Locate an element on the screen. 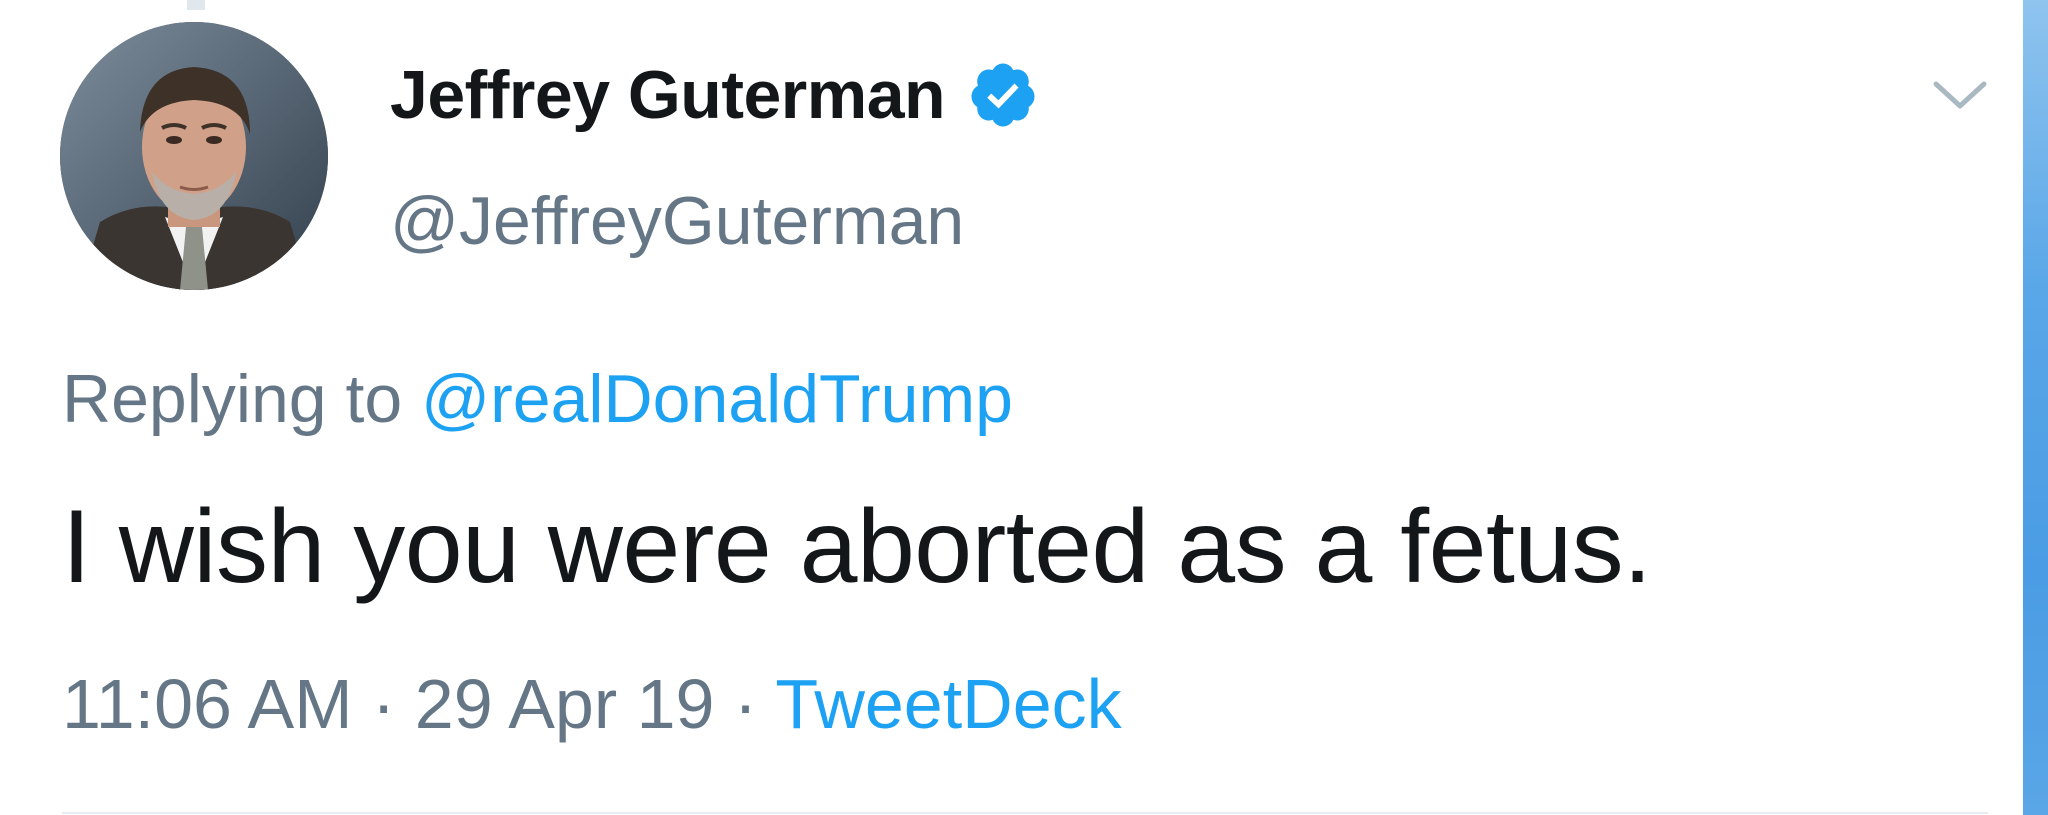 This screenshot has width=2048, height=815. tweet-meta: 11:06 AM · 29 Apr 19 · TweetDeck is located at coordinates (592, 704).